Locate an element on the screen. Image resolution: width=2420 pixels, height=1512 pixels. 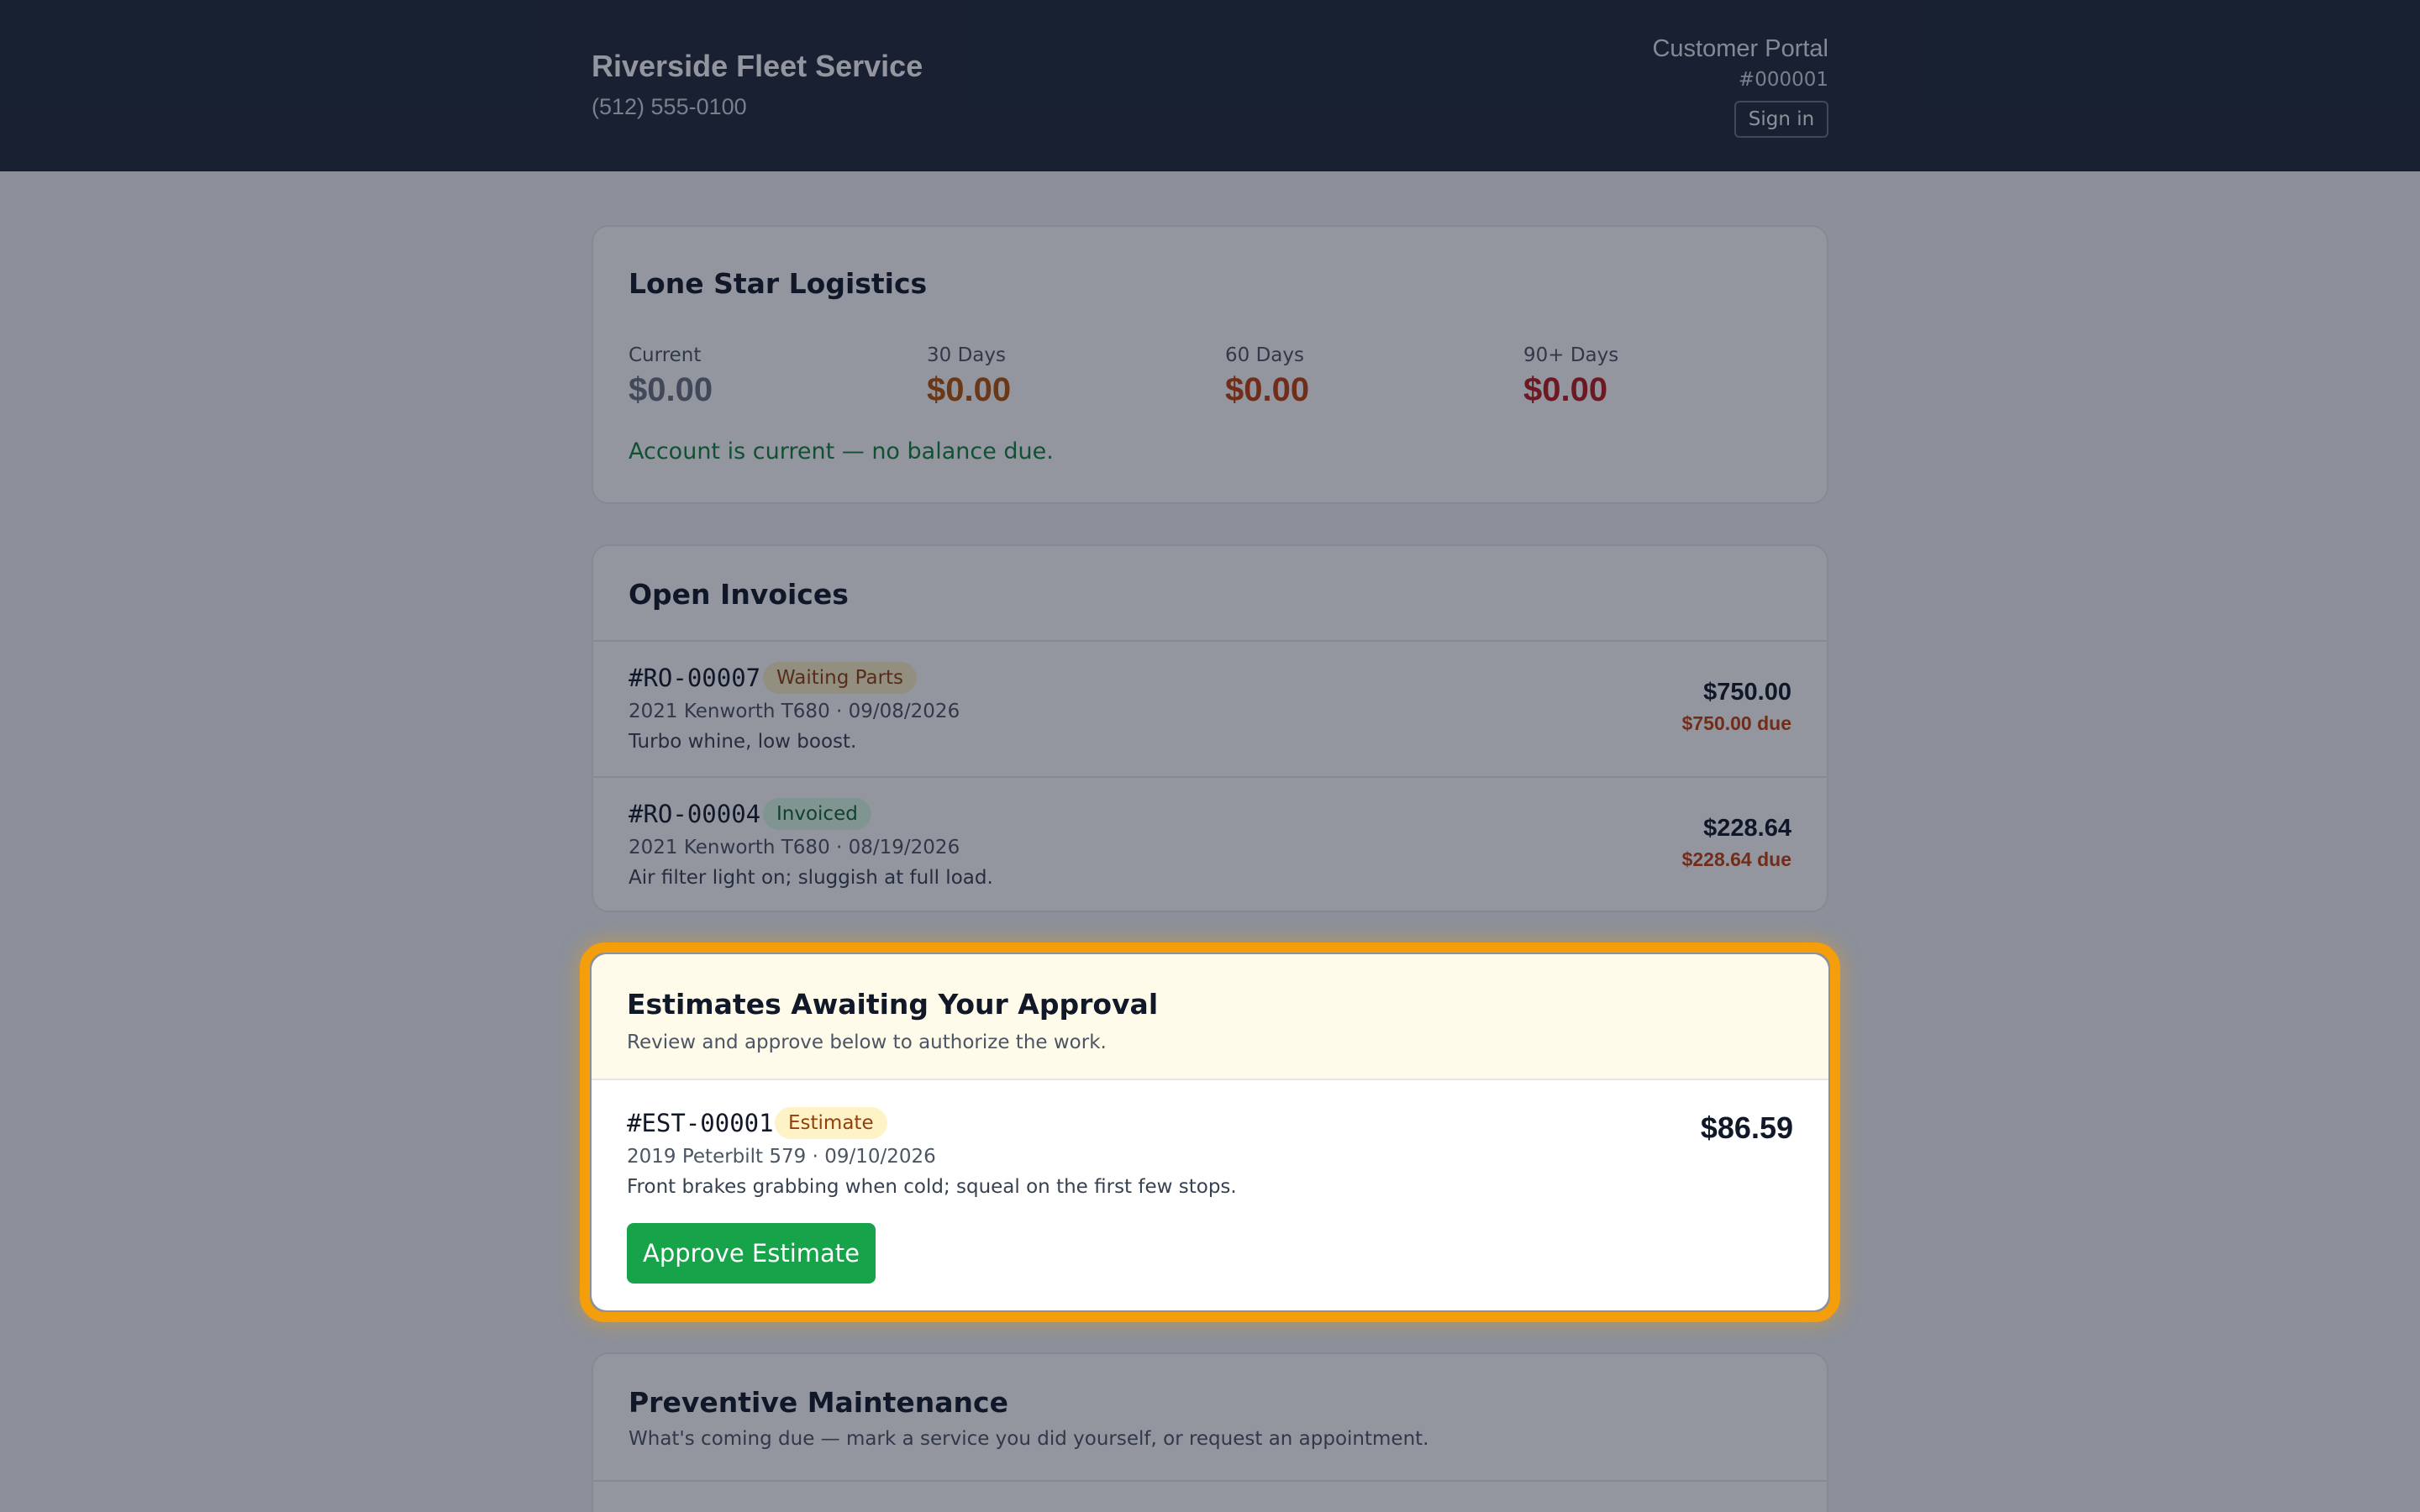
invoice-amount-due: $750.00 due is located at coordinates (1736, 723).